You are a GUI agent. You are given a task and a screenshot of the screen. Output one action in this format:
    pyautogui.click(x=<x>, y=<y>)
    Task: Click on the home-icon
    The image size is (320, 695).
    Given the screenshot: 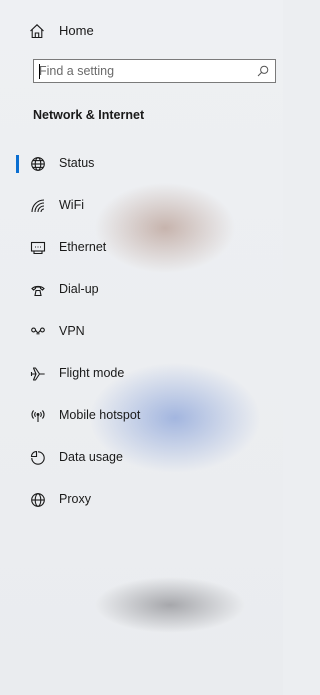 What is the action you would take?
    pyautogui.click(x=37, y=31)
    